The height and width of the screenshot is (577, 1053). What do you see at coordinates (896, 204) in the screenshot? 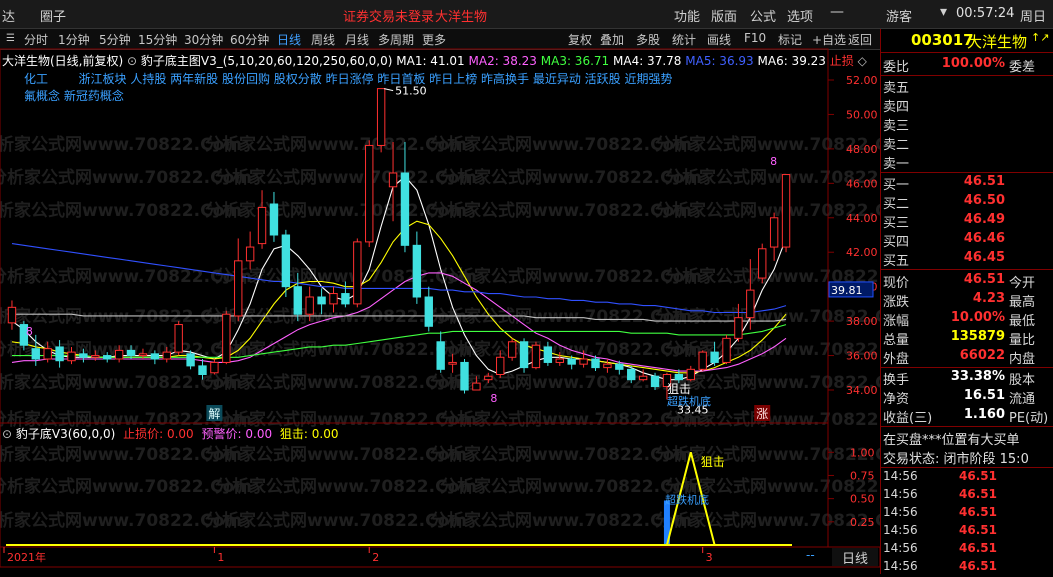
I see `bid2-label: 买二` at bounding box center [896, 204].